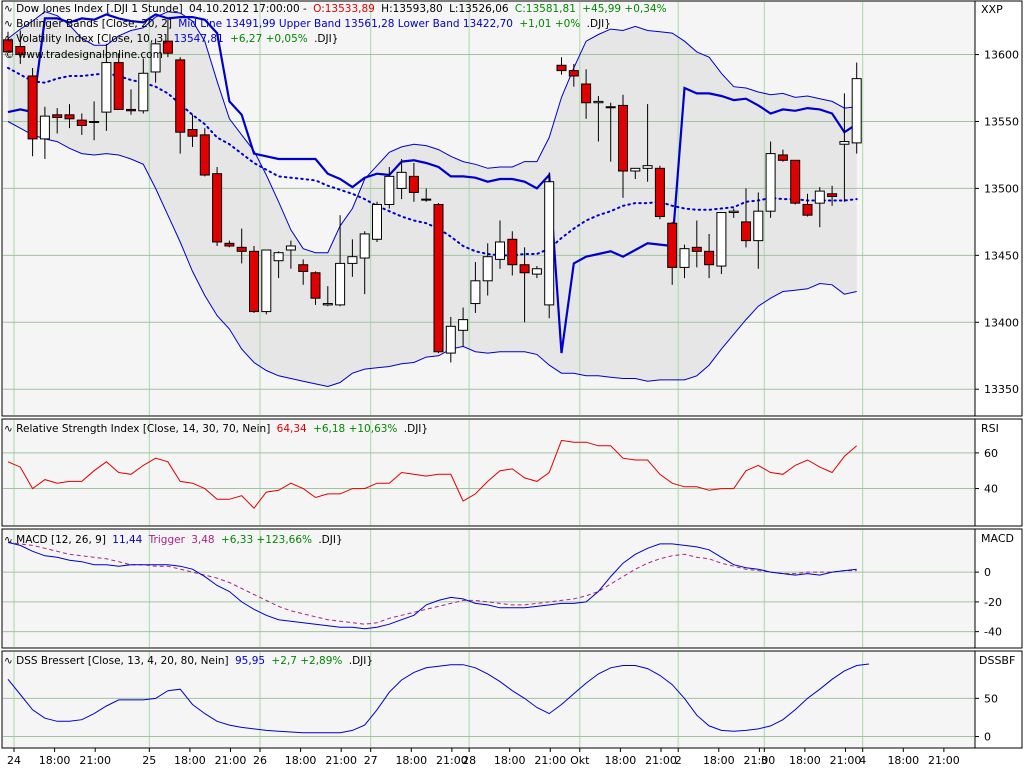 The image size is (1024, 768). Describe the element at coordinates (99, 9) in the screenshot. I see `price-legend-label: Dow Jones Index [.DJI 1 Stunde]` at that location.